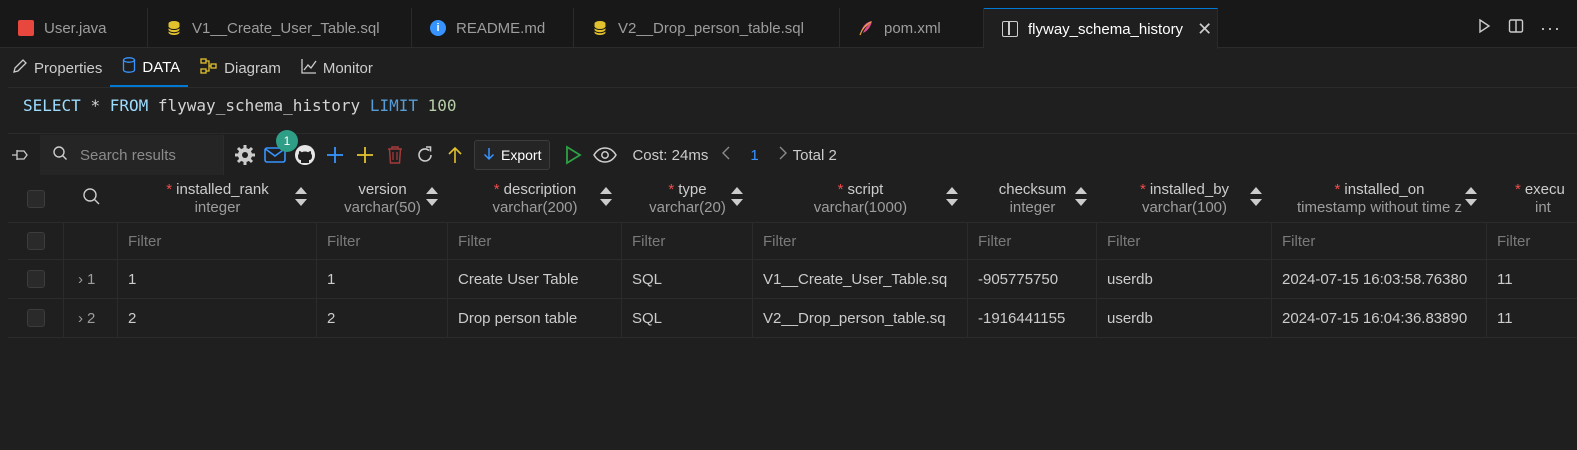 The image size is (1577, 450). I want to click on chevron-right-icon, so click(783, 155).